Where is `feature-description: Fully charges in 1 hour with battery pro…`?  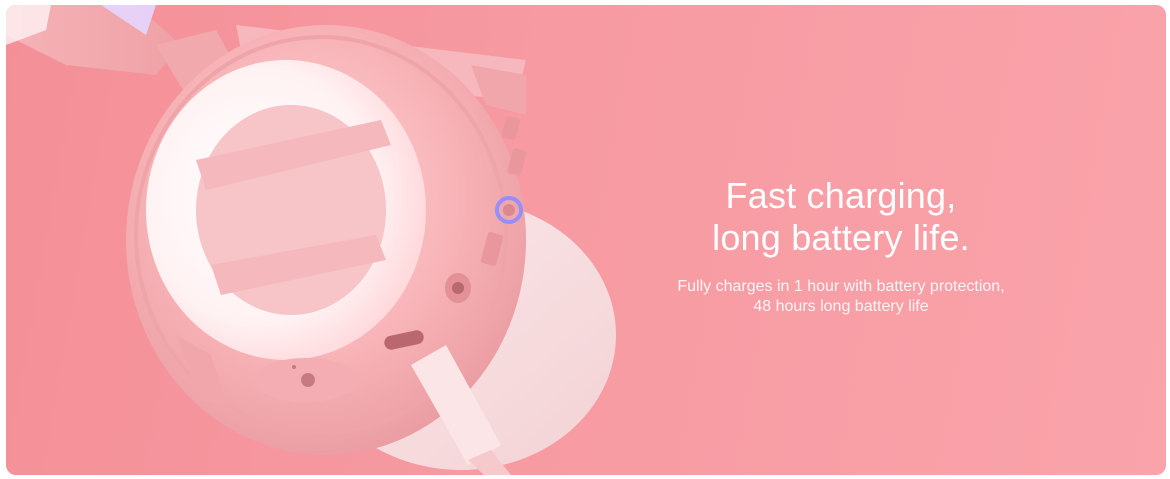 feature-description: Fully charges in 1 hour with battery pro… is located at coordinates (841, 297).